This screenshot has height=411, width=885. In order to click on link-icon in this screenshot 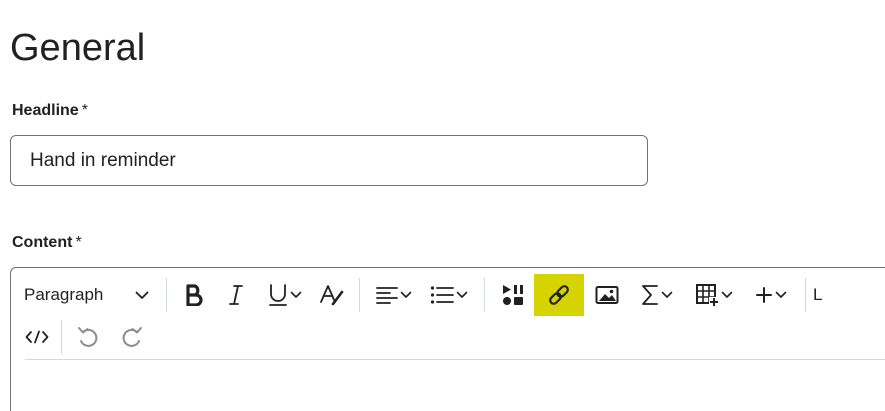, I will do `click(559, 295)`.